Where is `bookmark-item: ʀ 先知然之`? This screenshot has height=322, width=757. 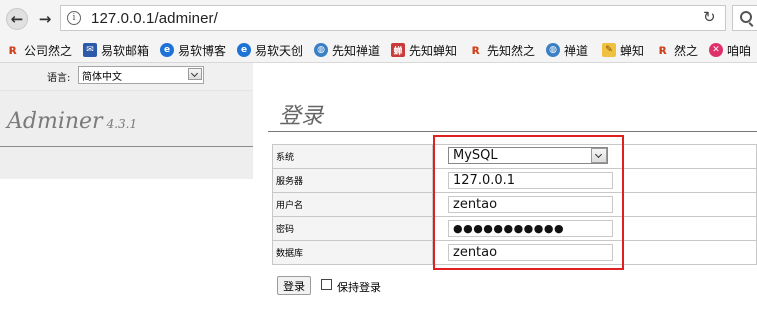 bookmark-item: ʀ 先知然之 is located at coordinates (502, 50).